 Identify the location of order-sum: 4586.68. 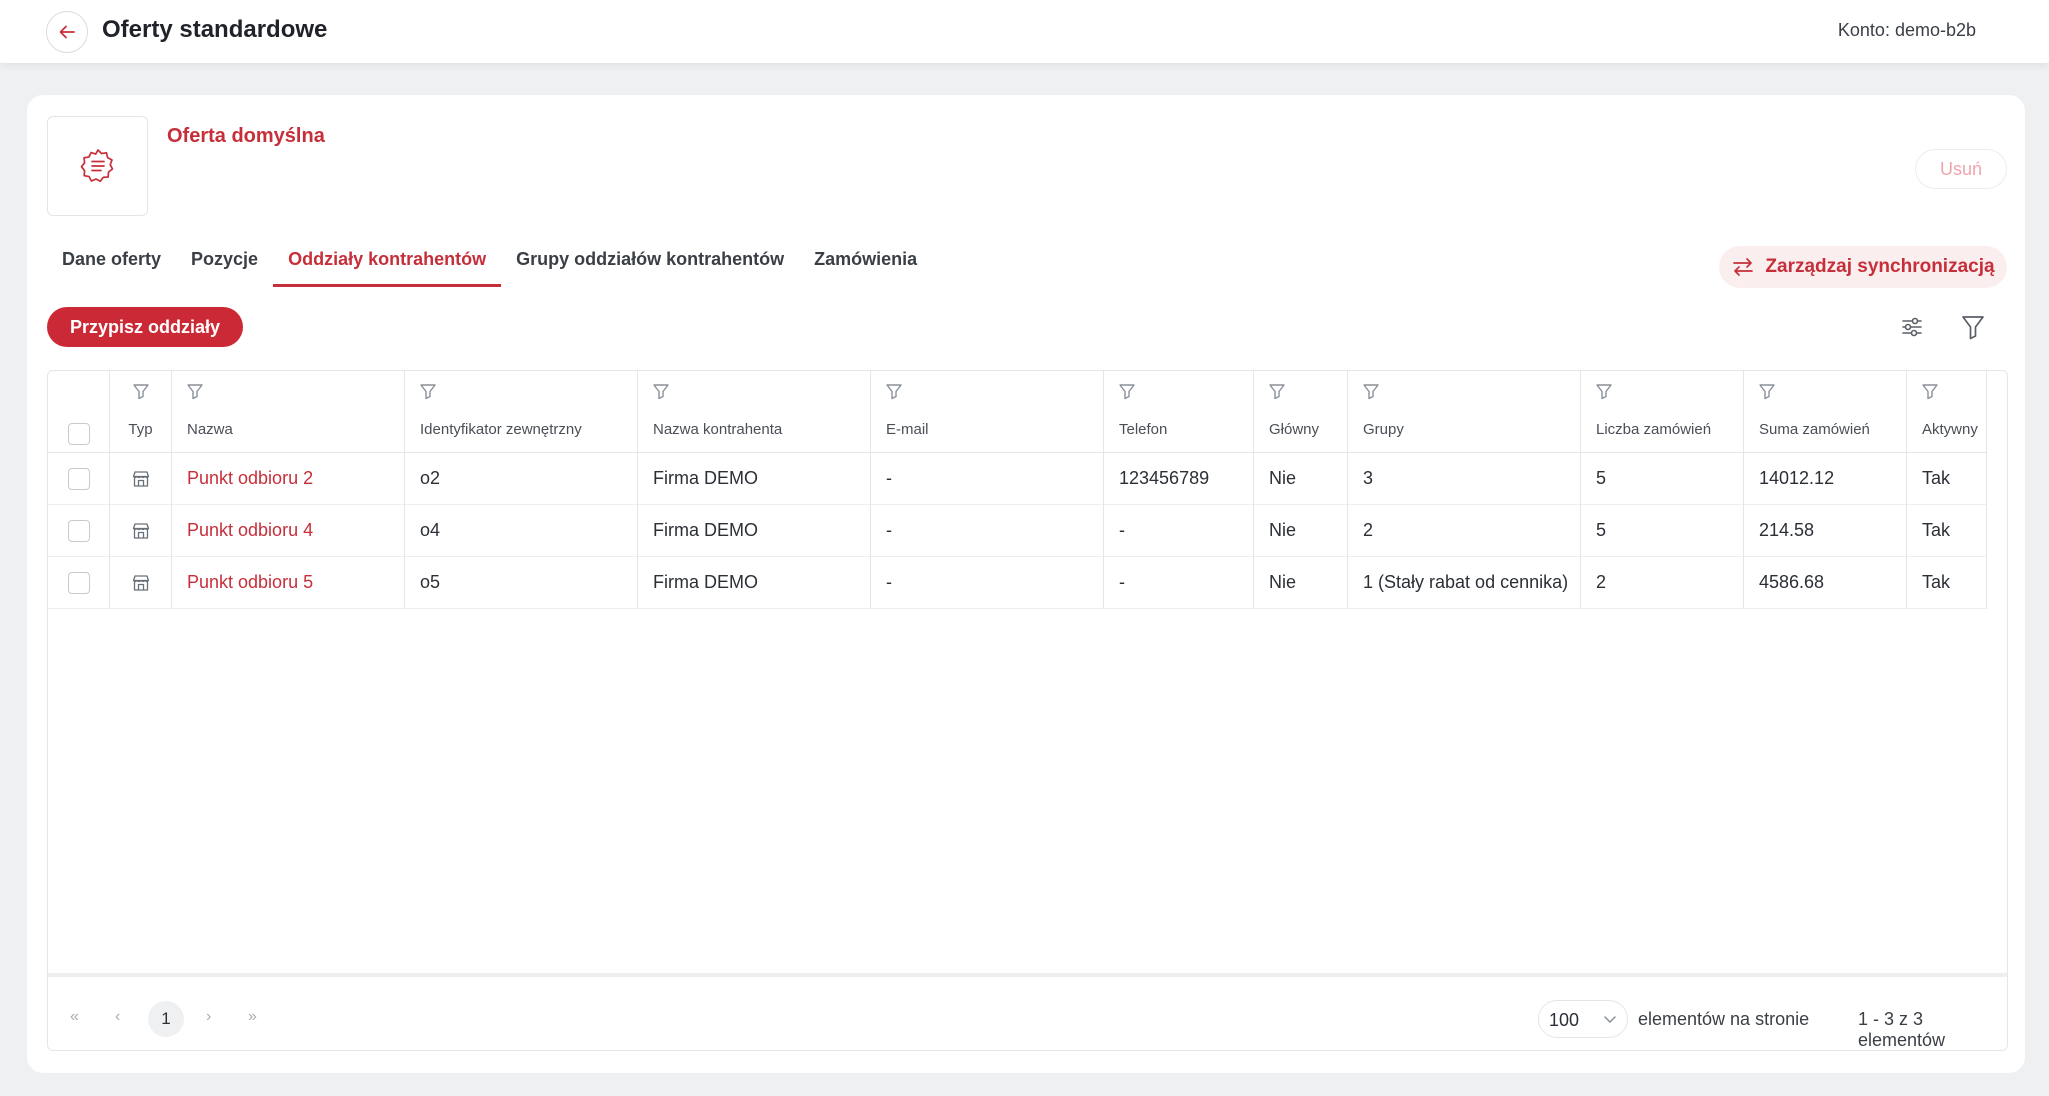
(1792, 582).